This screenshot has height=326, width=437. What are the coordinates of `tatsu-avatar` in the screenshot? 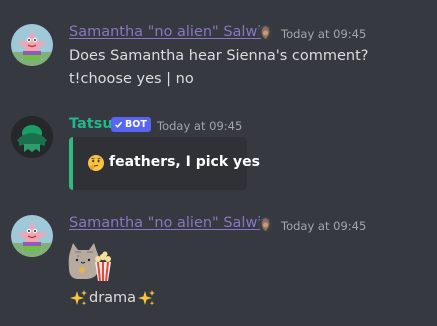 It's located at (32, 137).